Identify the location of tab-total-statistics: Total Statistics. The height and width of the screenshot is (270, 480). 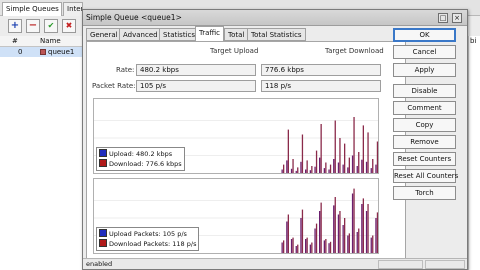
(276, 34).